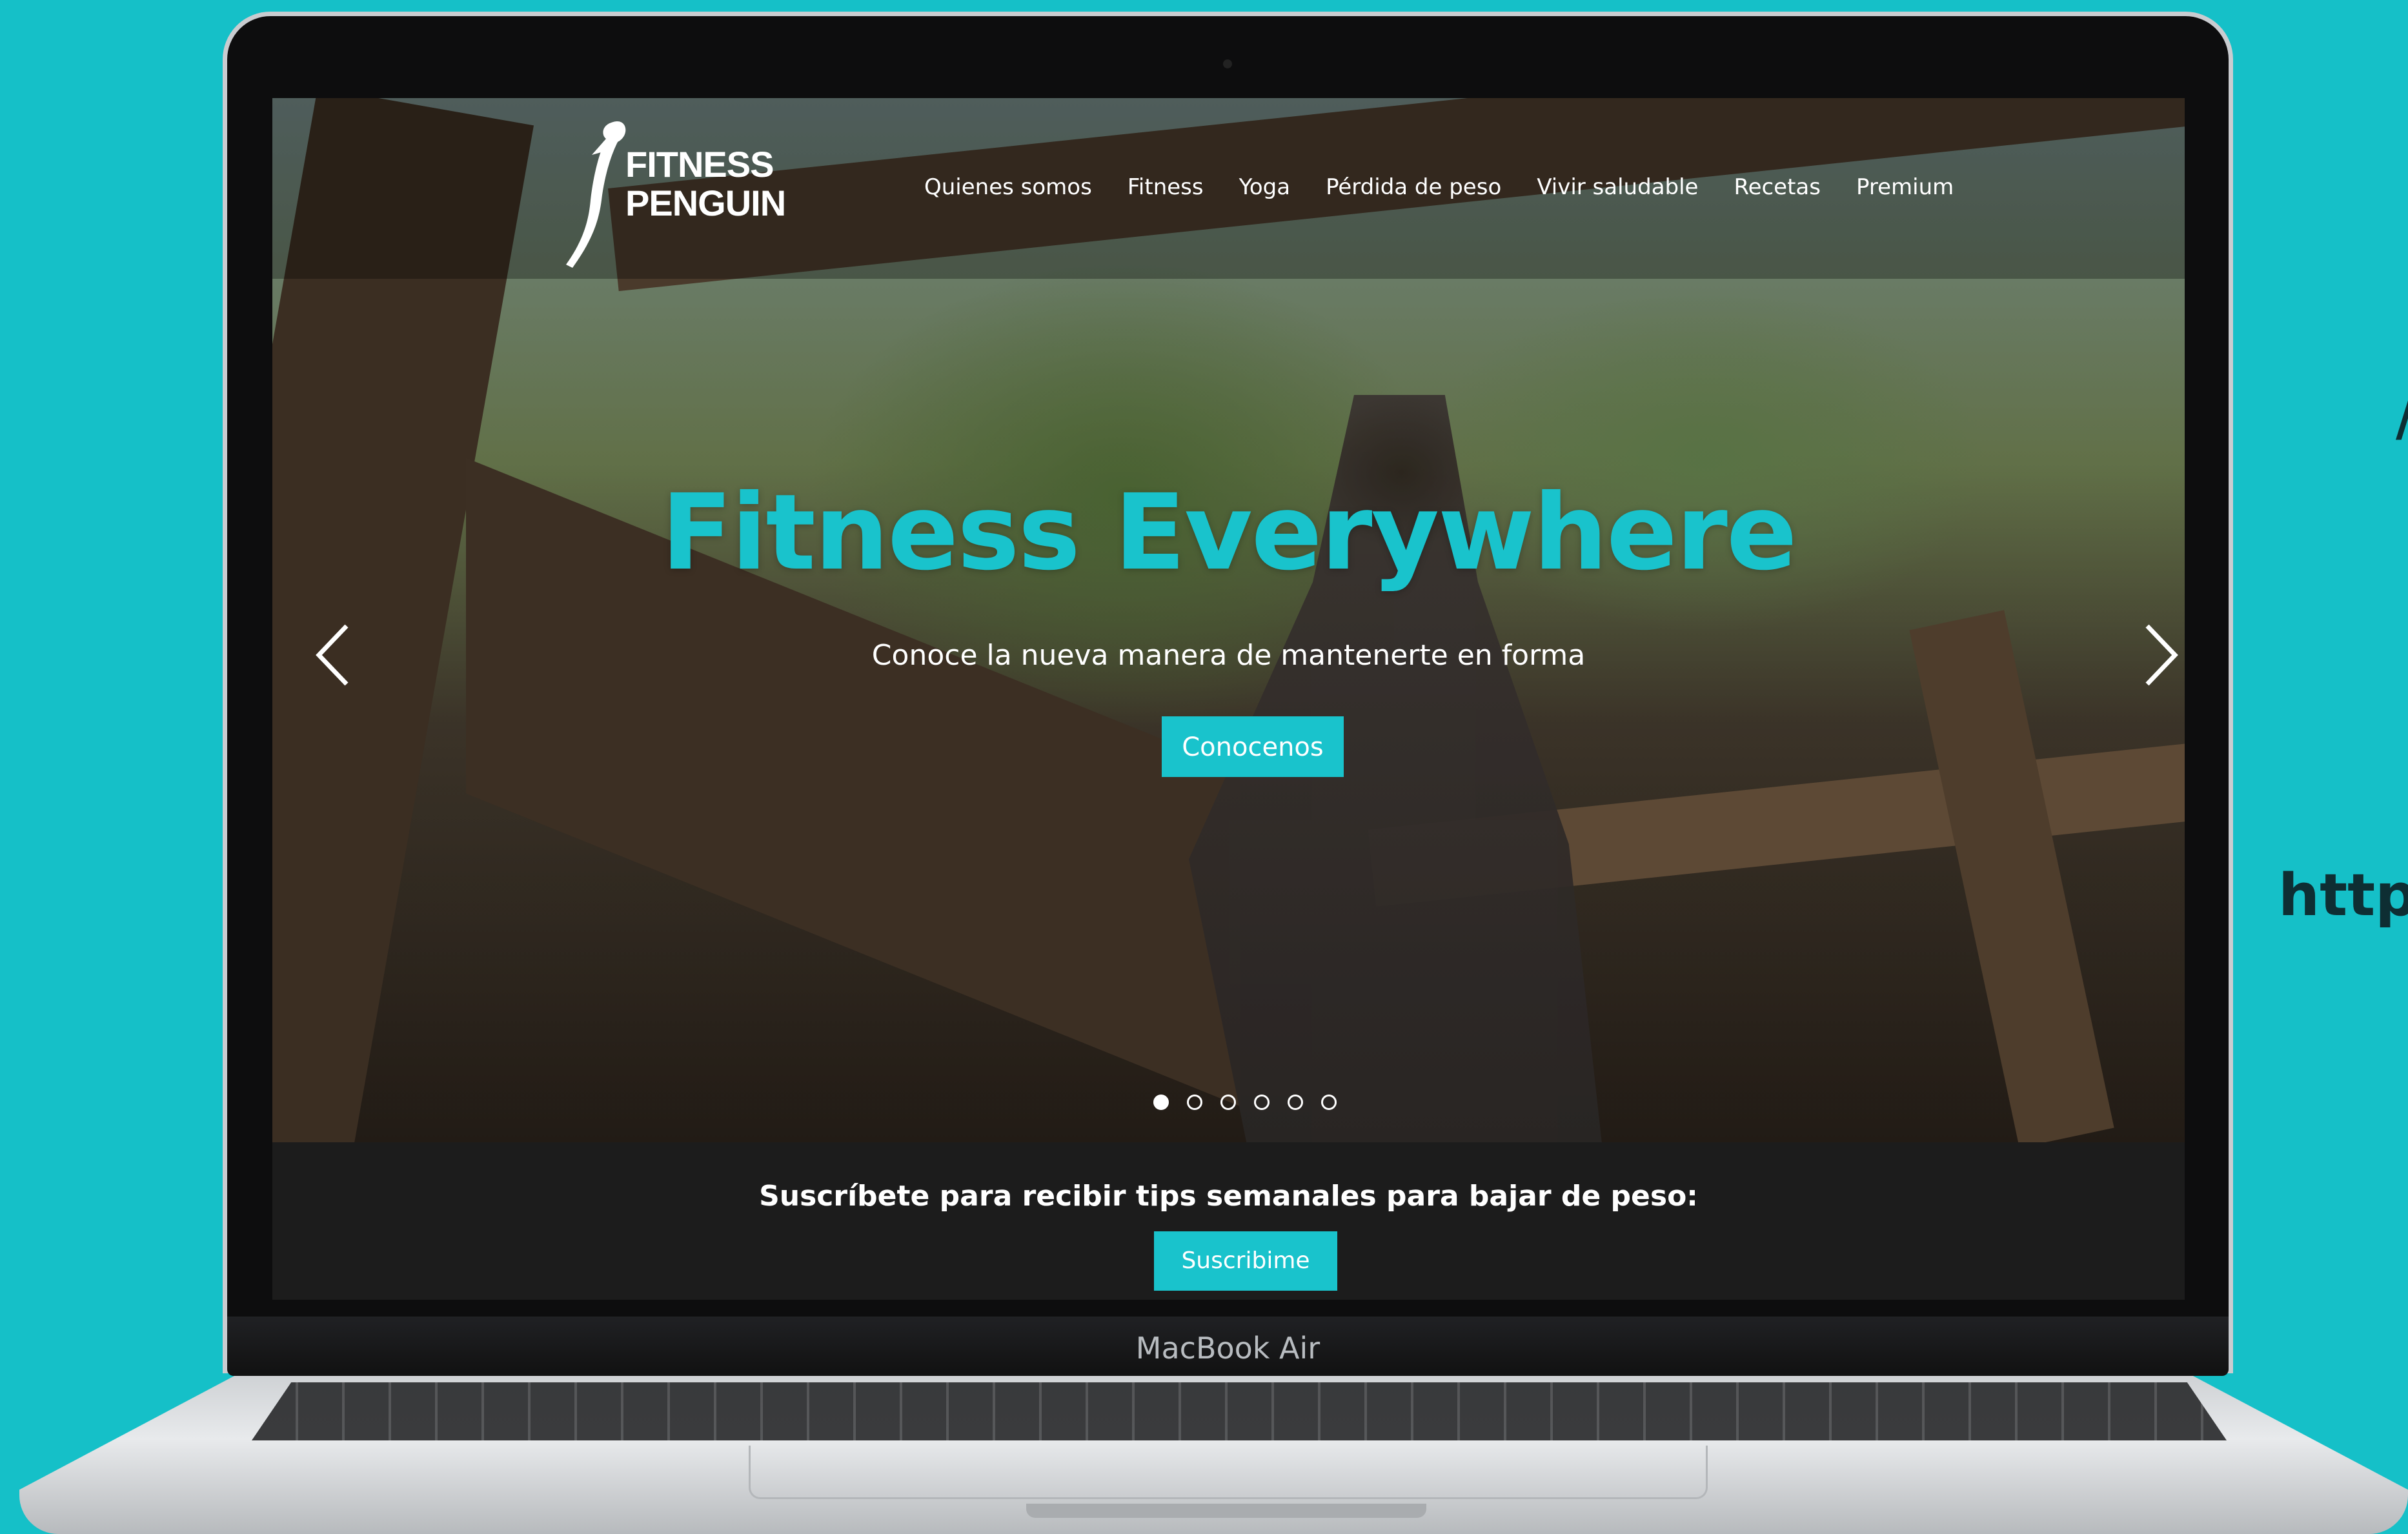 The height and width of the screenshot is (1534, 2408). I want to click on nav-item-perdida-de-peso: Pérdida de peso, so click(1414, 187).